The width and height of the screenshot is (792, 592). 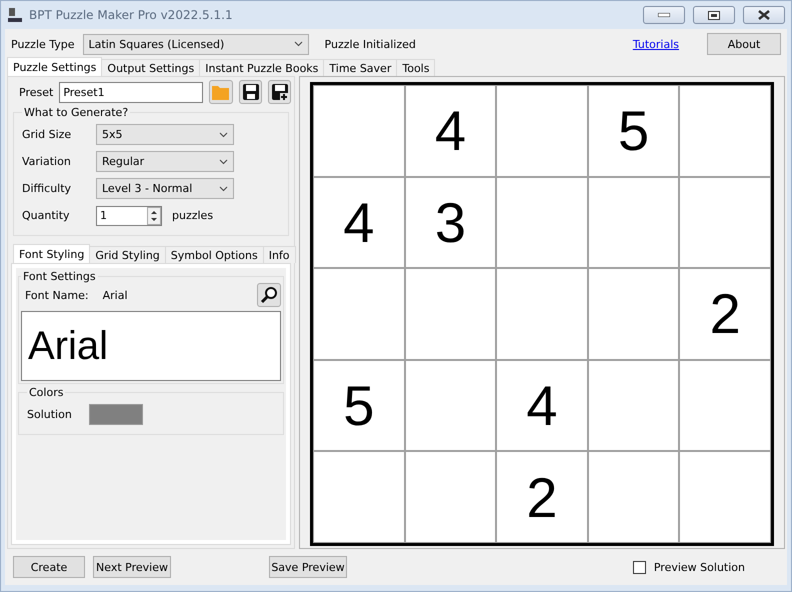 I want to click on save-as-button, so click(x=279, y=92).